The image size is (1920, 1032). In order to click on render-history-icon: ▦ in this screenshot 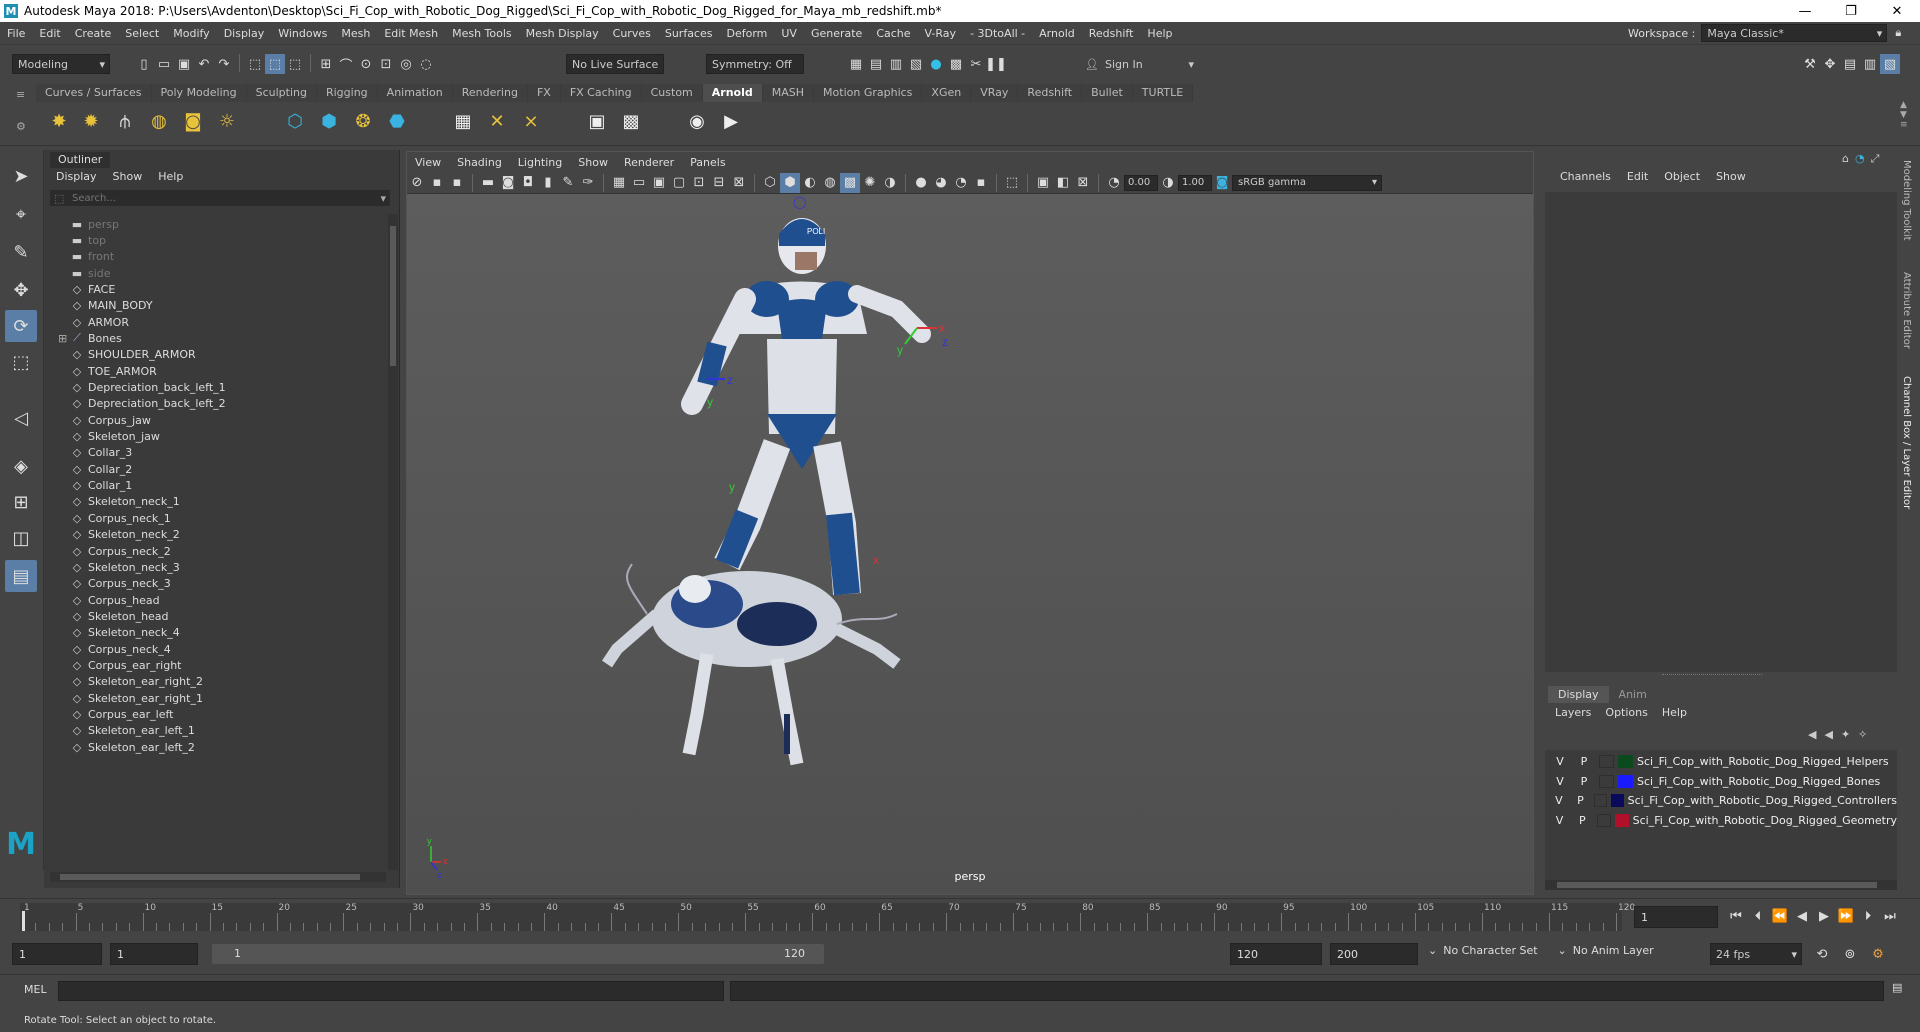, I will do `click(856, 64)`.